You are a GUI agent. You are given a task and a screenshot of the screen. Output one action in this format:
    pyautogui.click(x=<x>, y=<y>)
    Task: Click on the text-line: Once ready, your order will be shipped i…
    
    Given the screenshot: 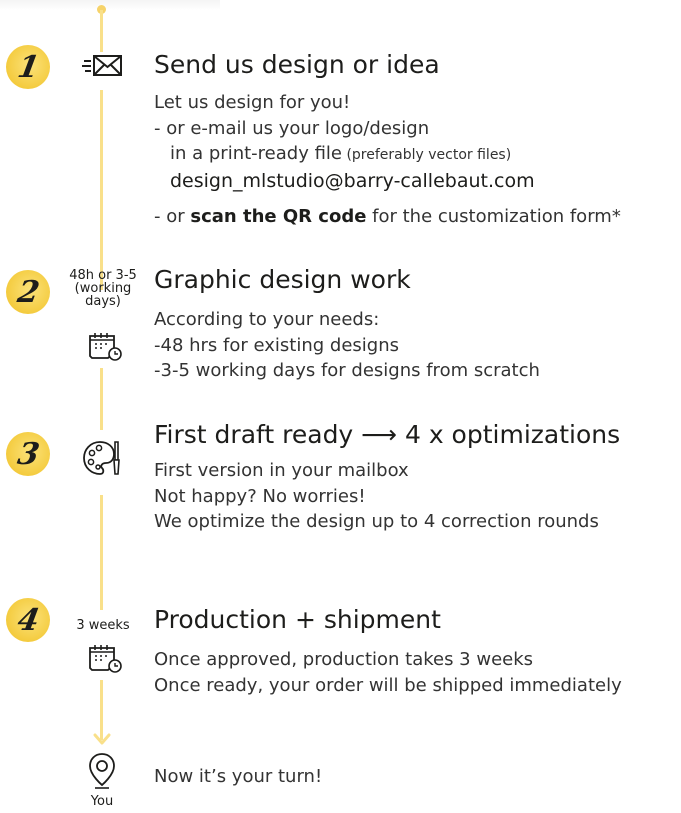 What is the action you would take?
    pyautogui.click(x=388, y=685)
    